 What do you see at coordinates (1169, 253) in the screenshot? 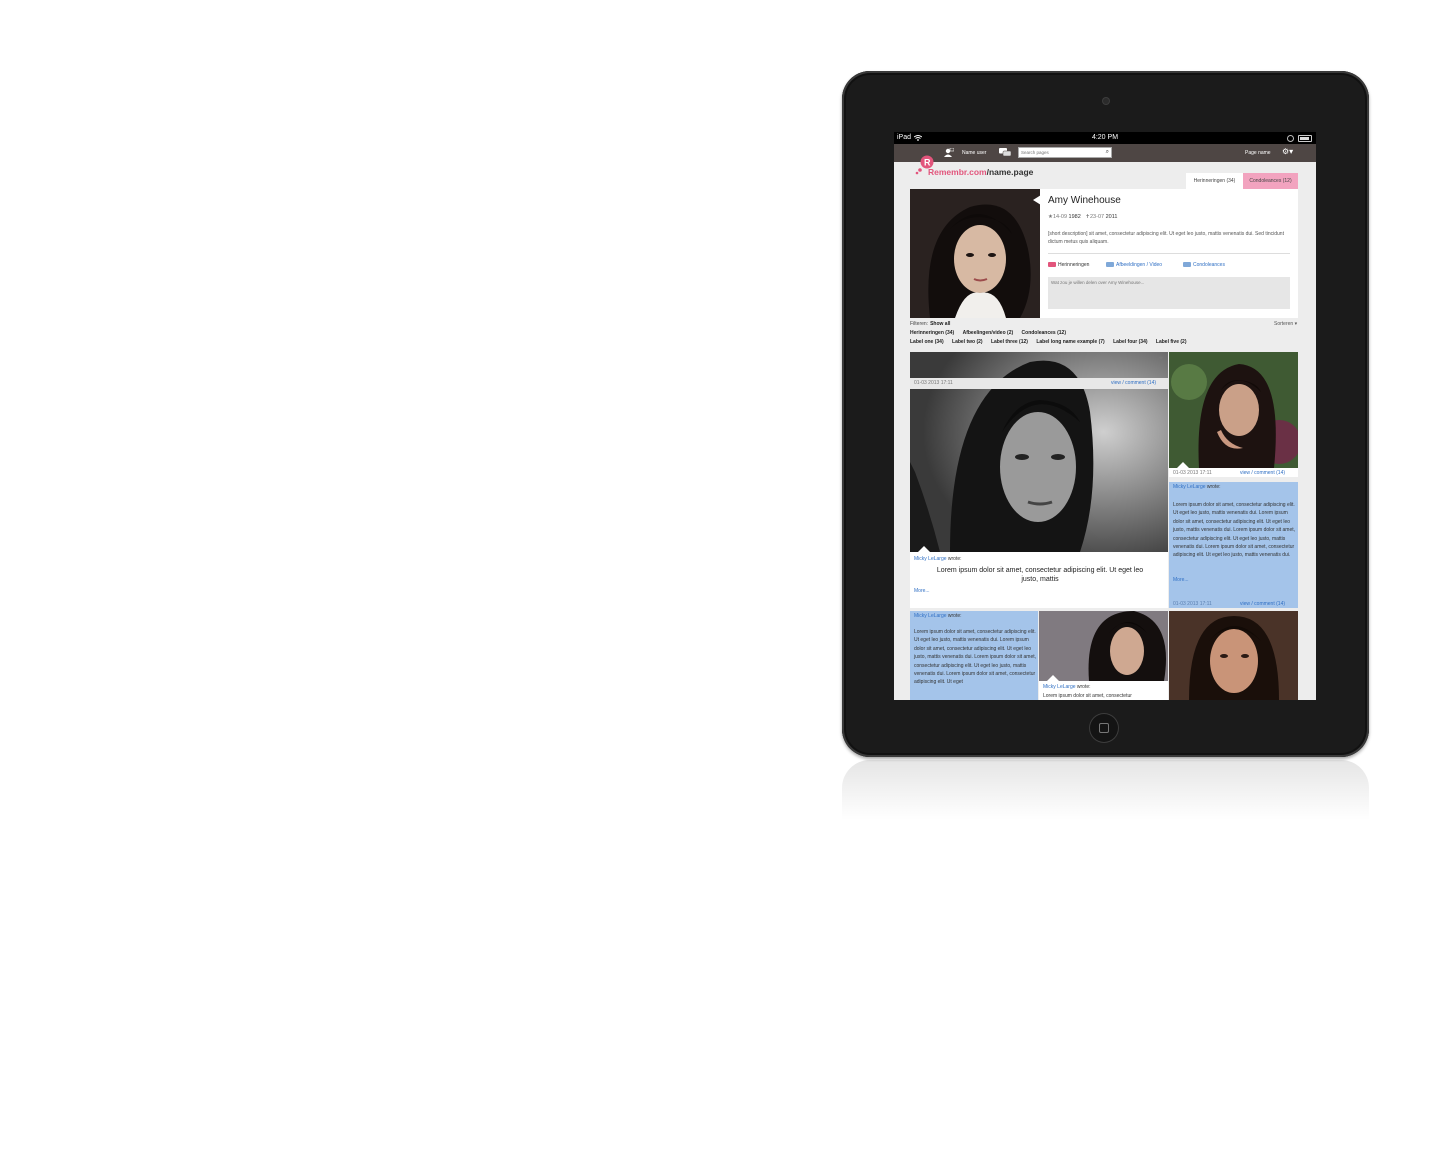
I see `divider` at bounding box center [1169, 253].